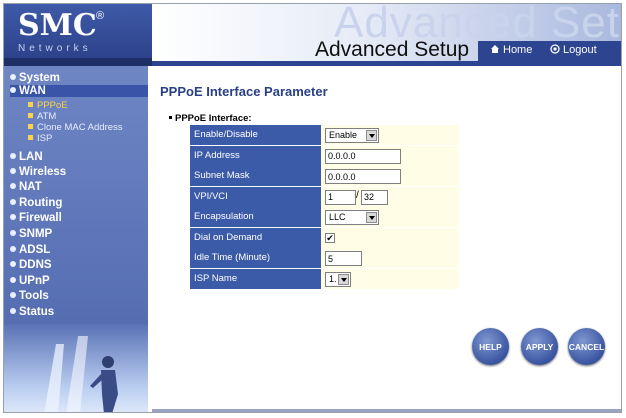 The image size is (626, 418). Describe the element at coordinates (40, 138) in the screenshot. I see `sidebar-subitem-isp: ISP` at that location.